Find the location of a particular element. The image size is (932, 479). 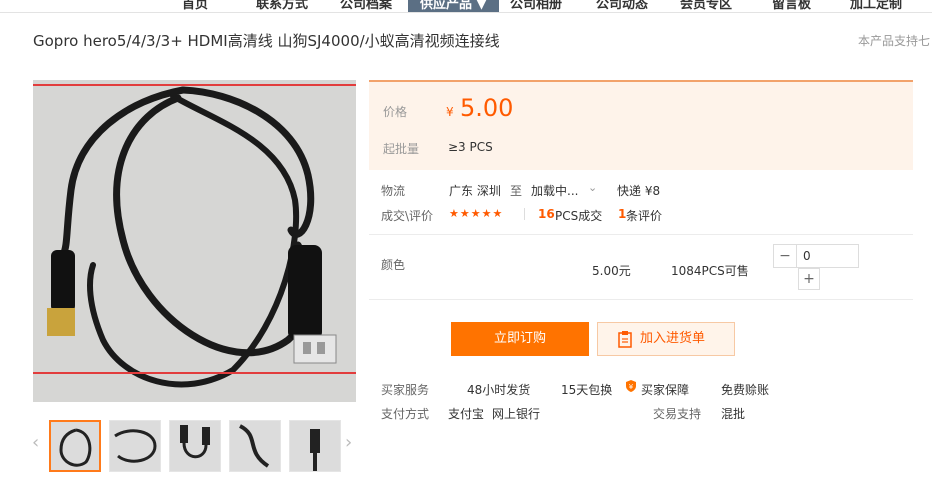

review-suffix: 条评价 is located at coordinates (644, 215).